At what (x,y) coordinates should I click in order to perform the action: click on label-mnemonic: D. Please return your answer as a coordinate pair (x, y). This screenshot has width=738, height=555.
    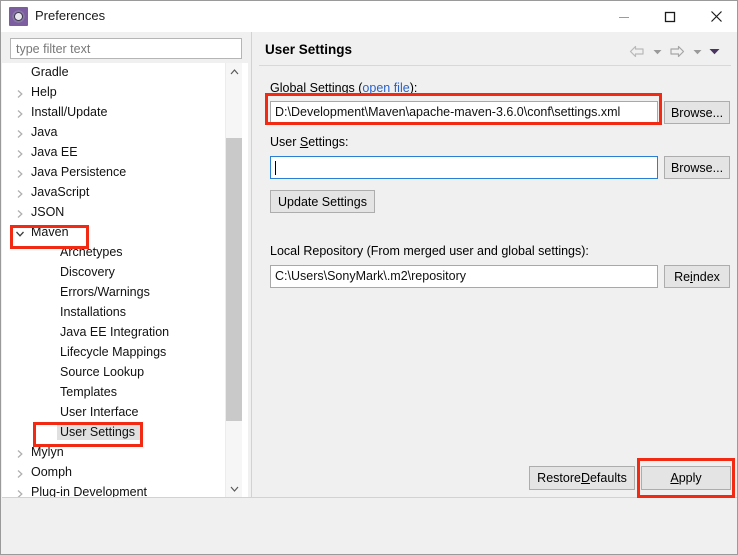
    Looking at the image, I should click on (585, 478).